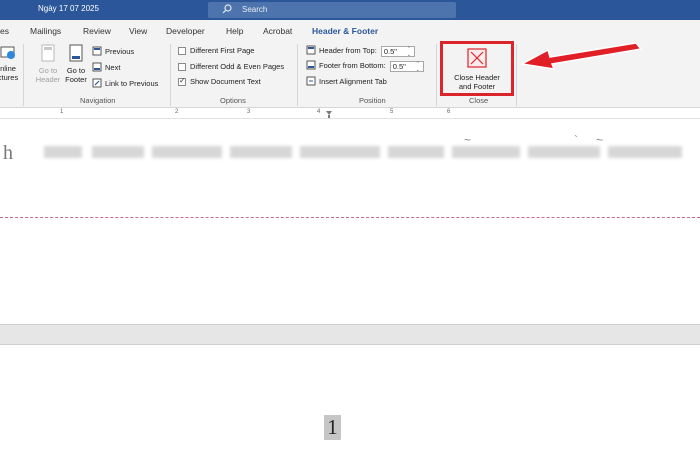 The image size is (700, 458). What do you see at coordinates (319, 112) in the screenshot?
I see `ruler-number: 4` at bounding box center [319, 112].